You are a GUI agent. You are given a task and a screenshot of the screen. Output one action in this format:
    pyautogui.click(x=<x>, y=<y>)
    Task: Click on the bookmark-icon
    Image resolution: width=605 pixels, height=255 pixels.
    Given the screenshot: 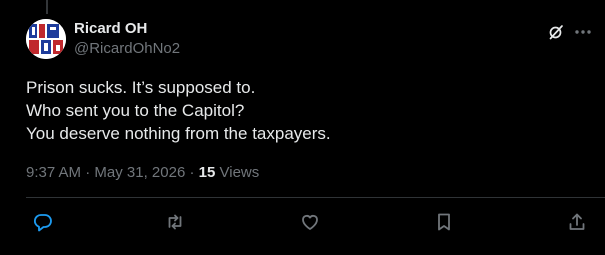 What is the action you would take?
    pyautogui.click(x=444, y=222)
    